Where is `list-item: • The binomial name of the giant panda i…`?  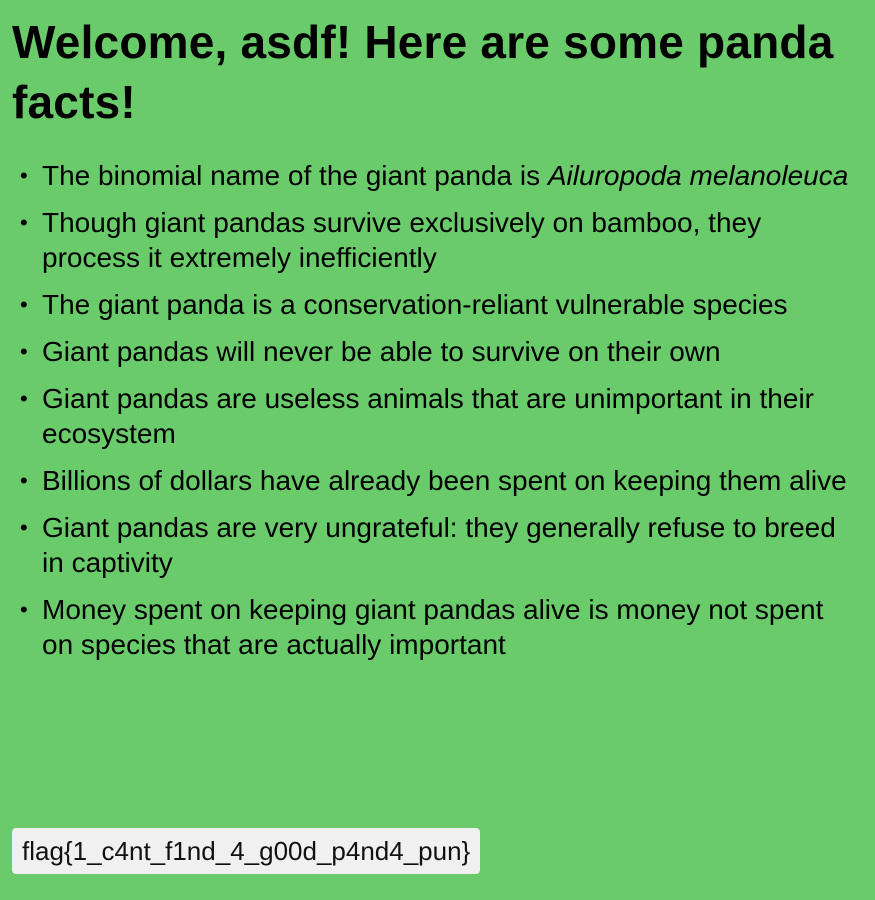 list-item: • The binomial name of the giant panda i… is located at coordinates (442, 175).